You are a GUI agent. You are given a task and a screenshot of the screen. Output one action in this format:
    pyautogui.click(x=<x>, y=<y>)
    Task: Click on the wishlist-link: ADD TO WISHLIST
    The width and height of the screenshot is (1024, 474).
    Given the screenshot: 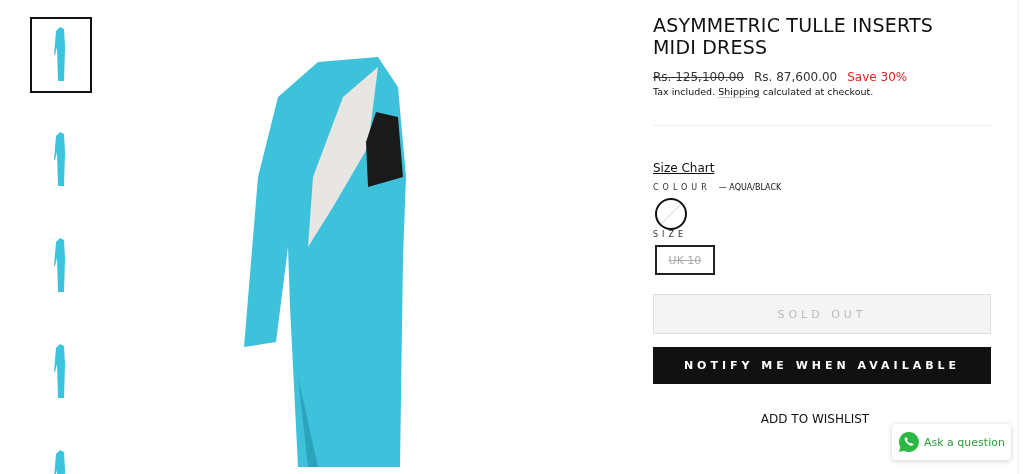 What is the action you would take?
    pyautogui.click(x=815, y=419)
    